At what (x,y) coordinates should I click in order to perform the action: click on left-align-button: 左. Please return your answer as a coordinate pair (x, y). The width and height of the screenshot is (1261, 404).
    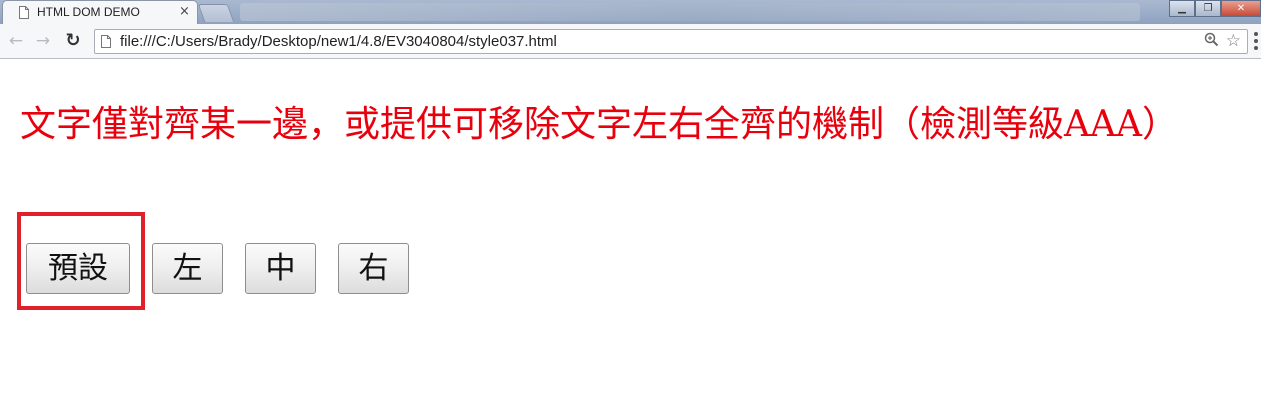
    Looking at the image, I should click on (187, 268).